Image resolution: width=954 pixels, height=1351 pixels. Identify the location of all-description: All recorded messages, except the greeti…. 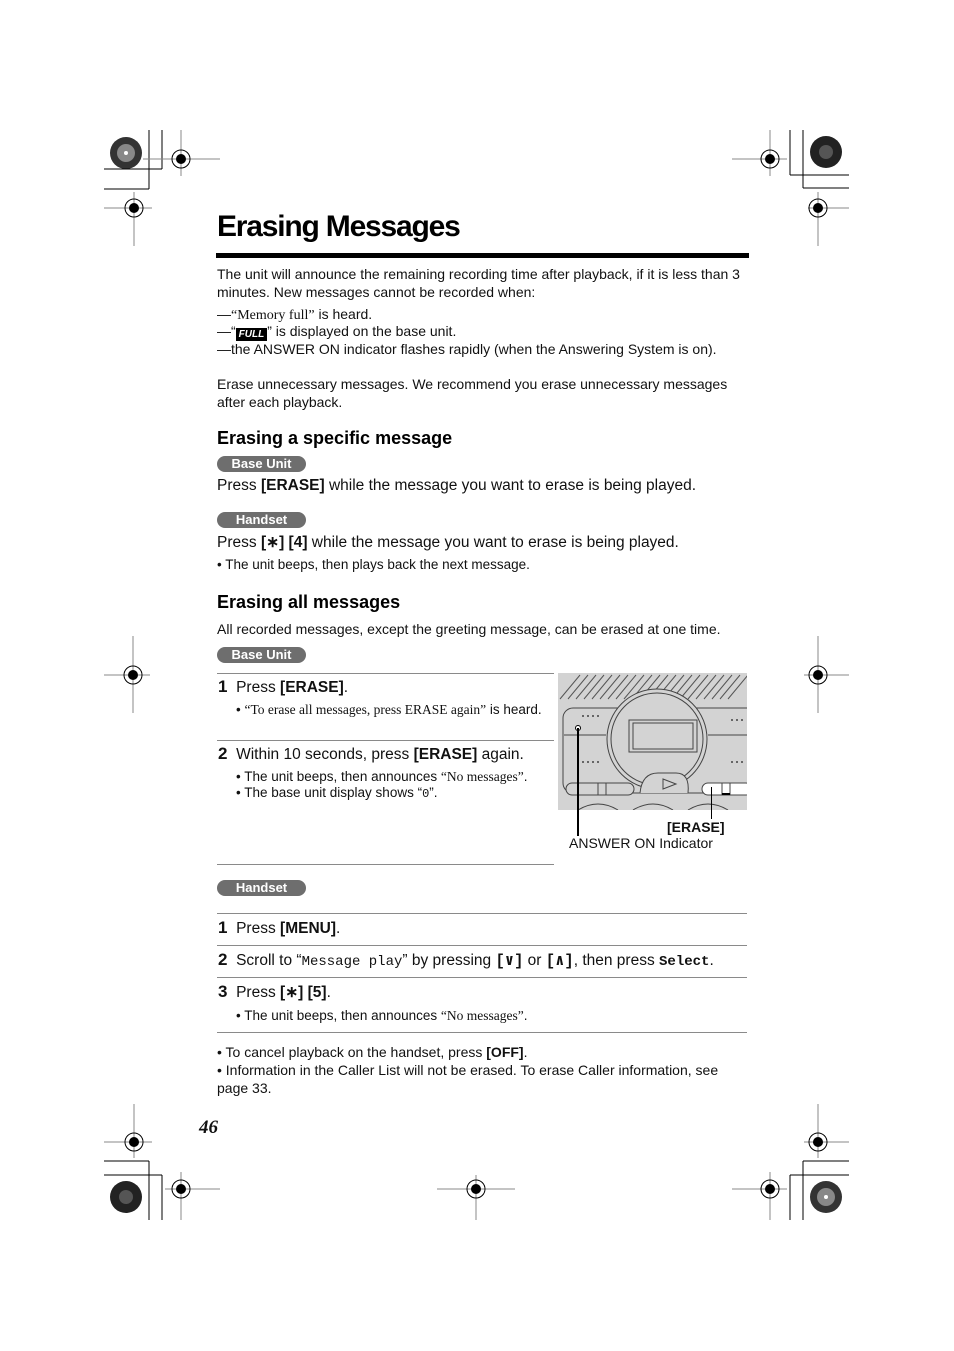
(469, 629).